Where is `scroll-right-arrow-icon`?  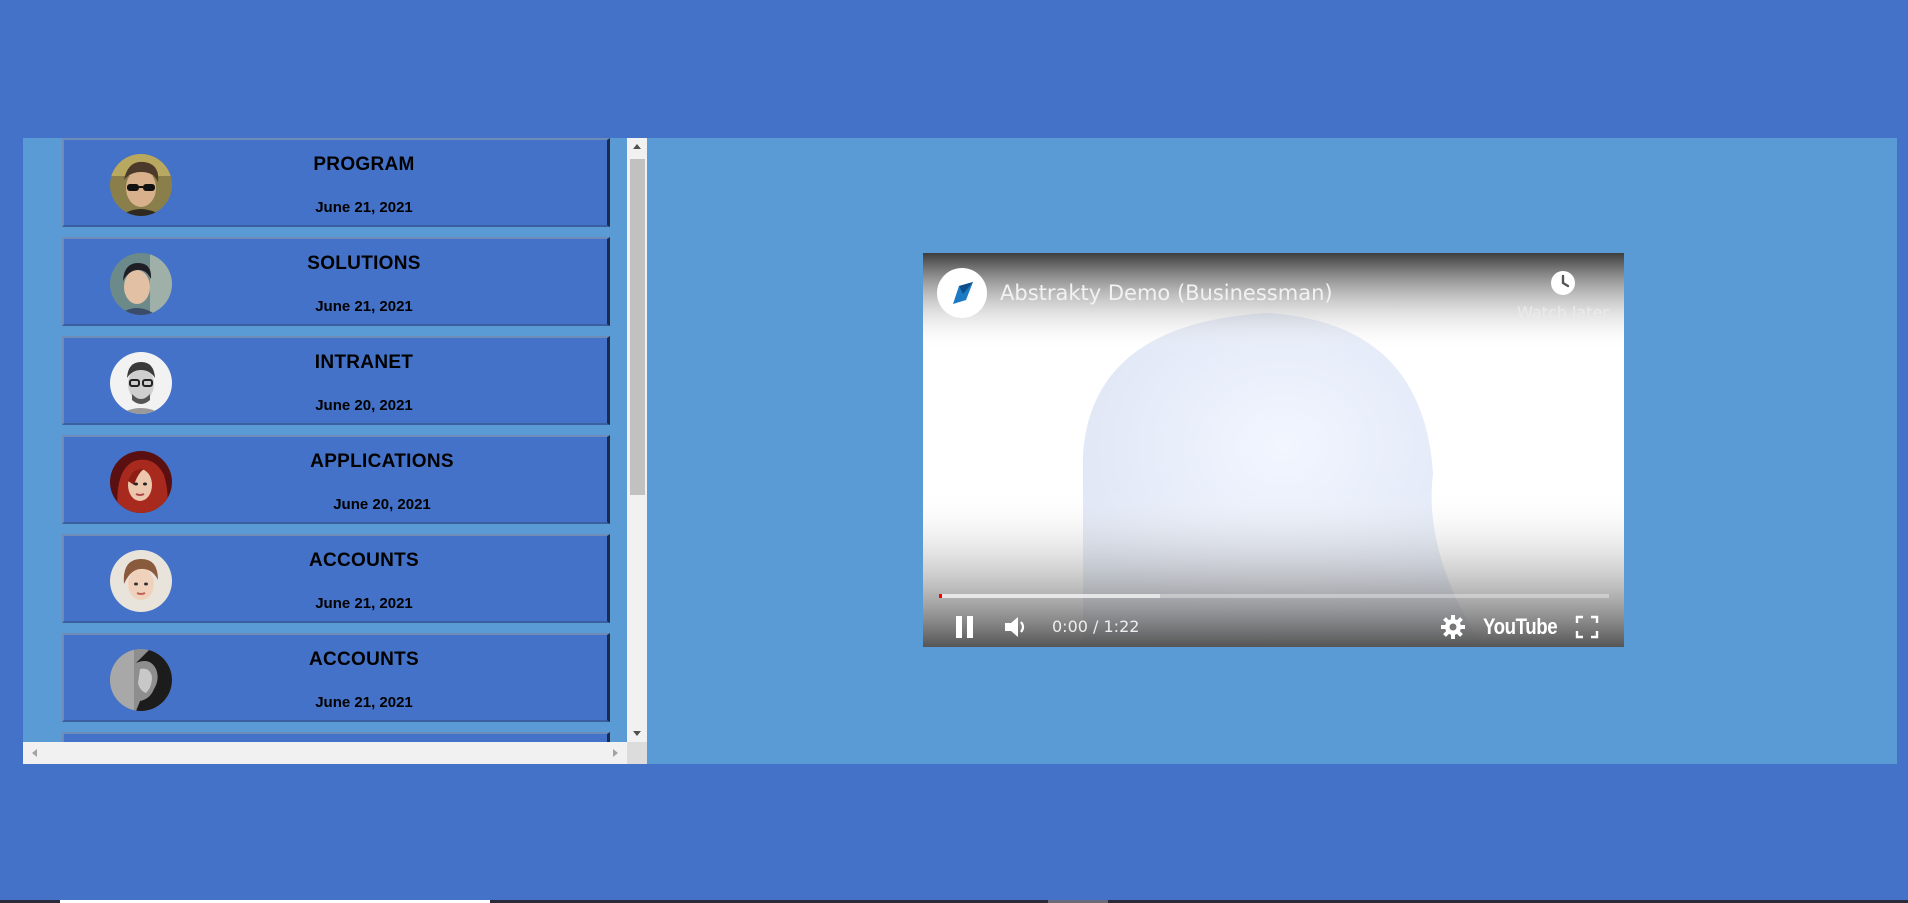 scroll-right-arrow-icon is located at coordinates (615, 753).